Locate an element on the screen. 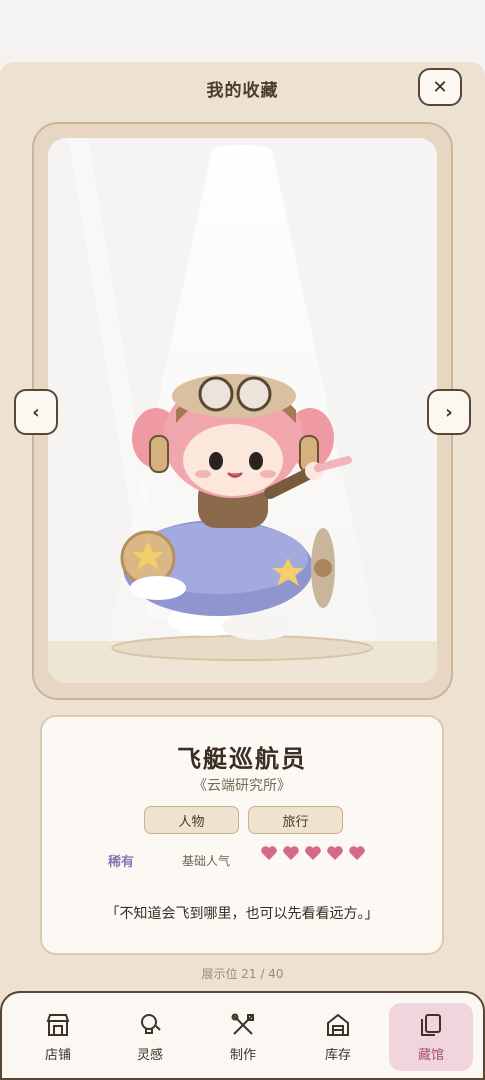 This screenshot has width=485, height=1080. popularity-hearts is located at coordinates (313, 853).